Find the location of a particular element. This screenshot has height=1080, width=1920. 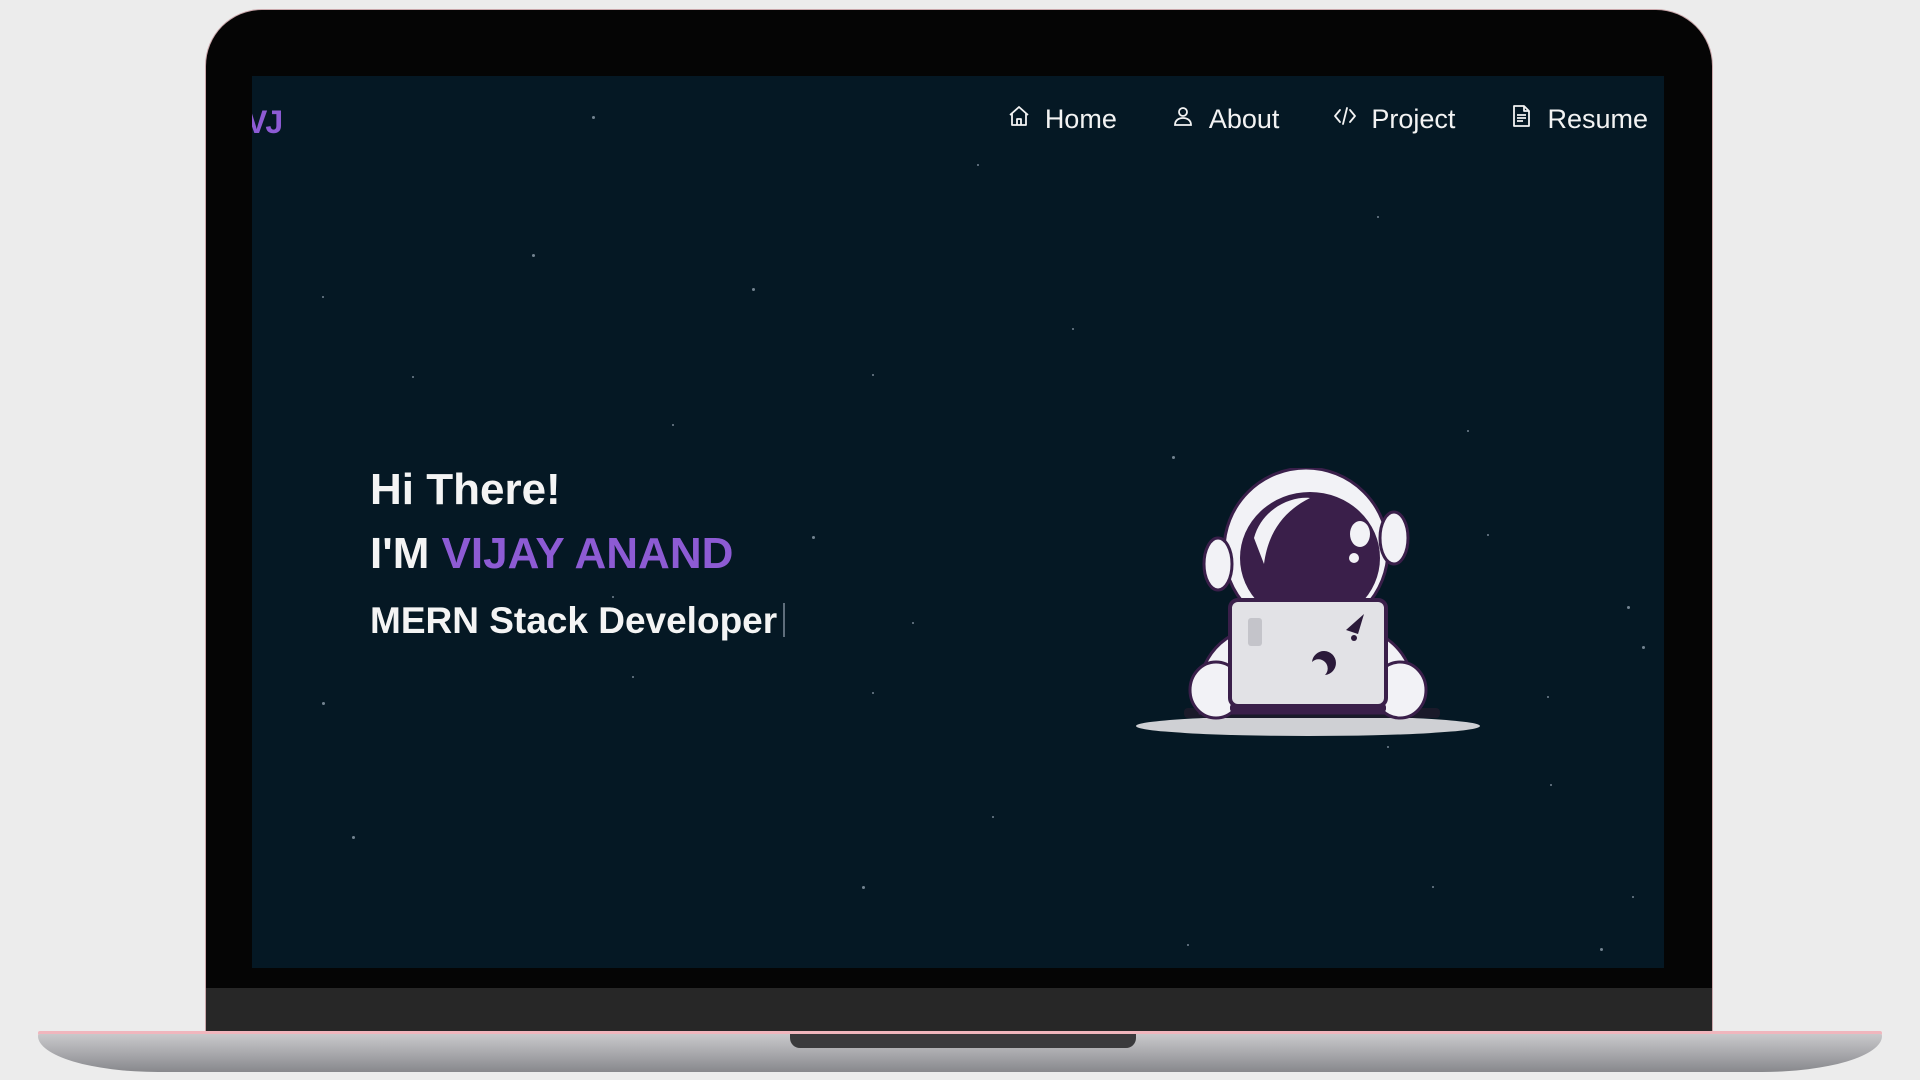

nav-project: Project is located at coordinates (1394, 119).